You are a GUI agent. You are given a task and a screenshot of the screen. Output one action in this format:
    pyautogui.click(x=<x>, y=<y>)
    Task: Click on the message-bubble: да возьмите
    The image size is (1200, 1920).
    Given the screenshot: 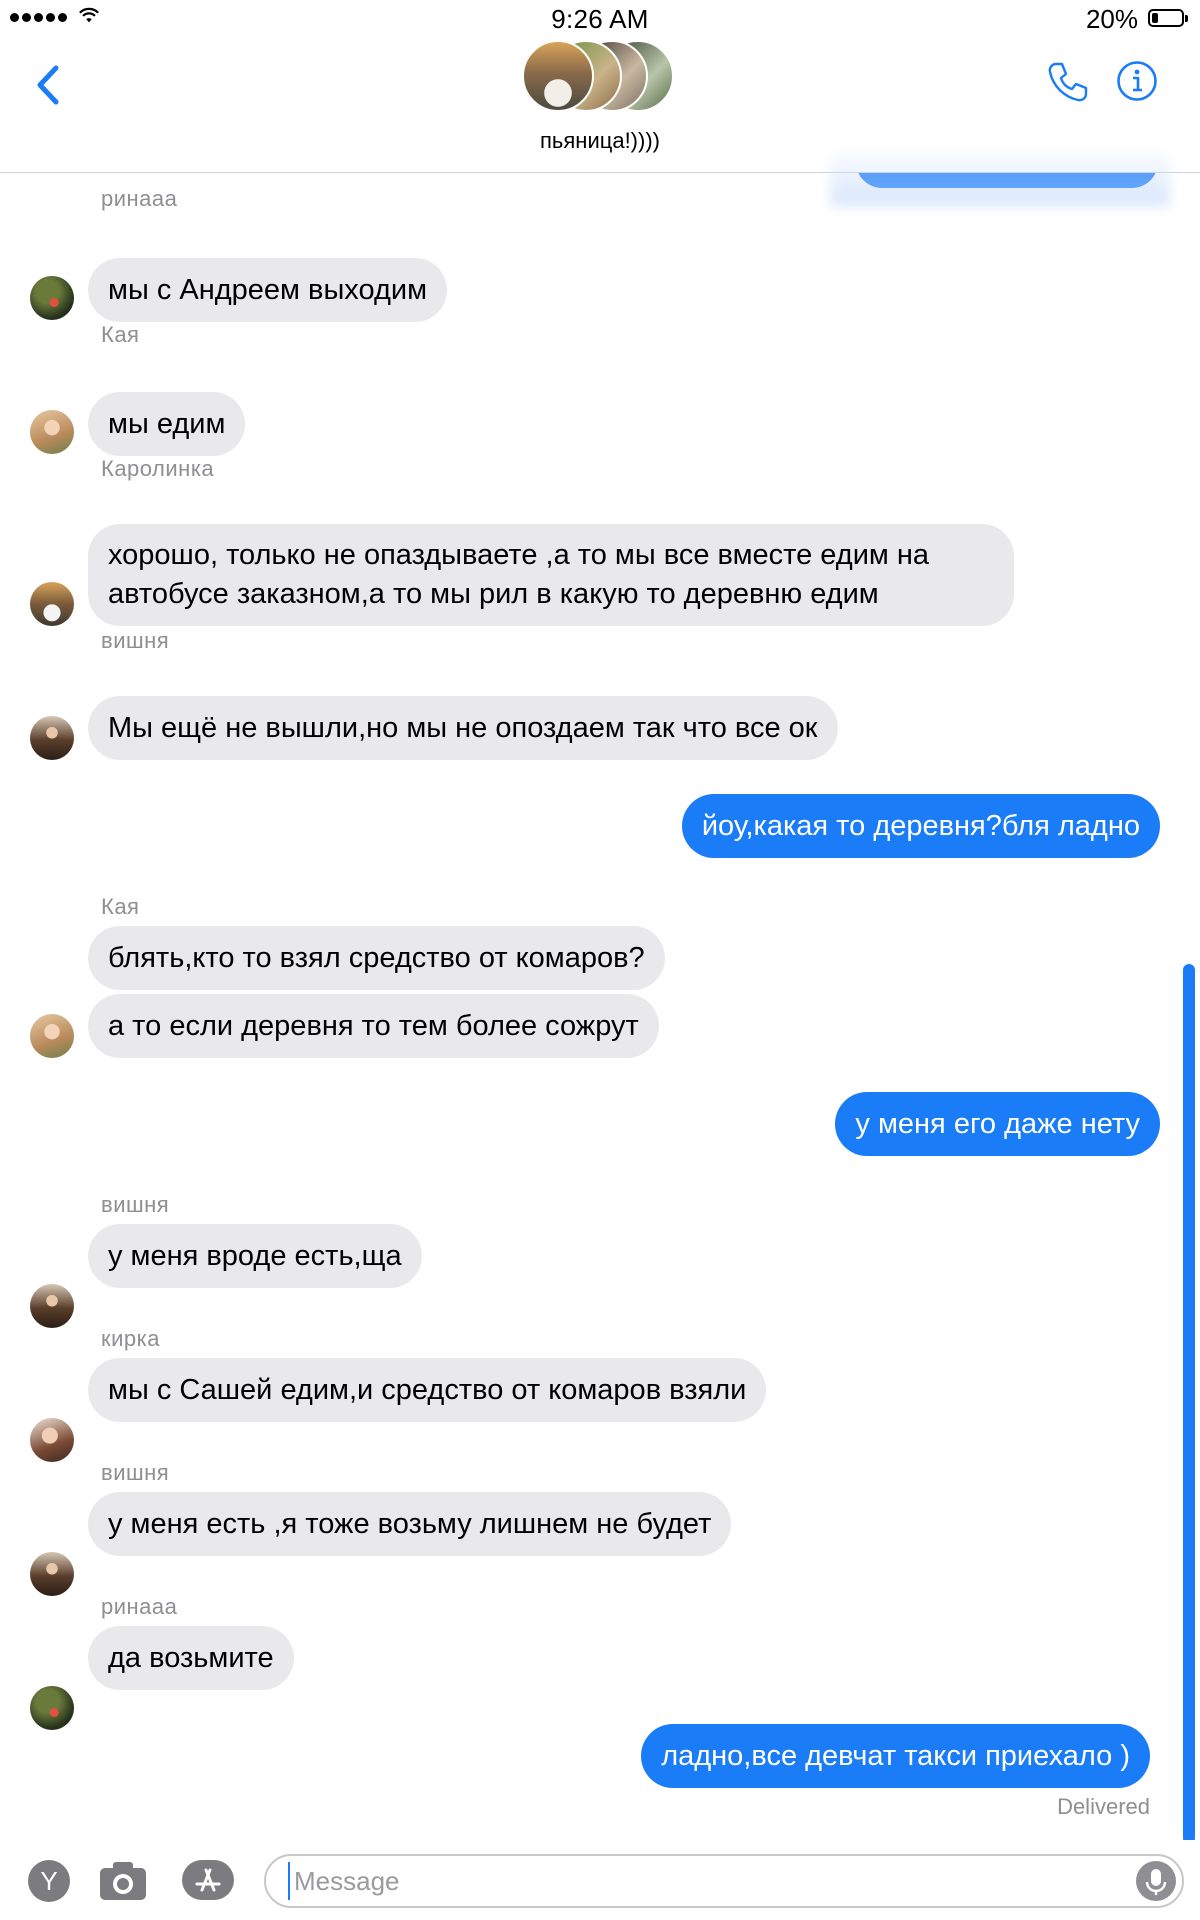 What is the action you would take?
    pyautogui.click(x=191, y=1658)
    